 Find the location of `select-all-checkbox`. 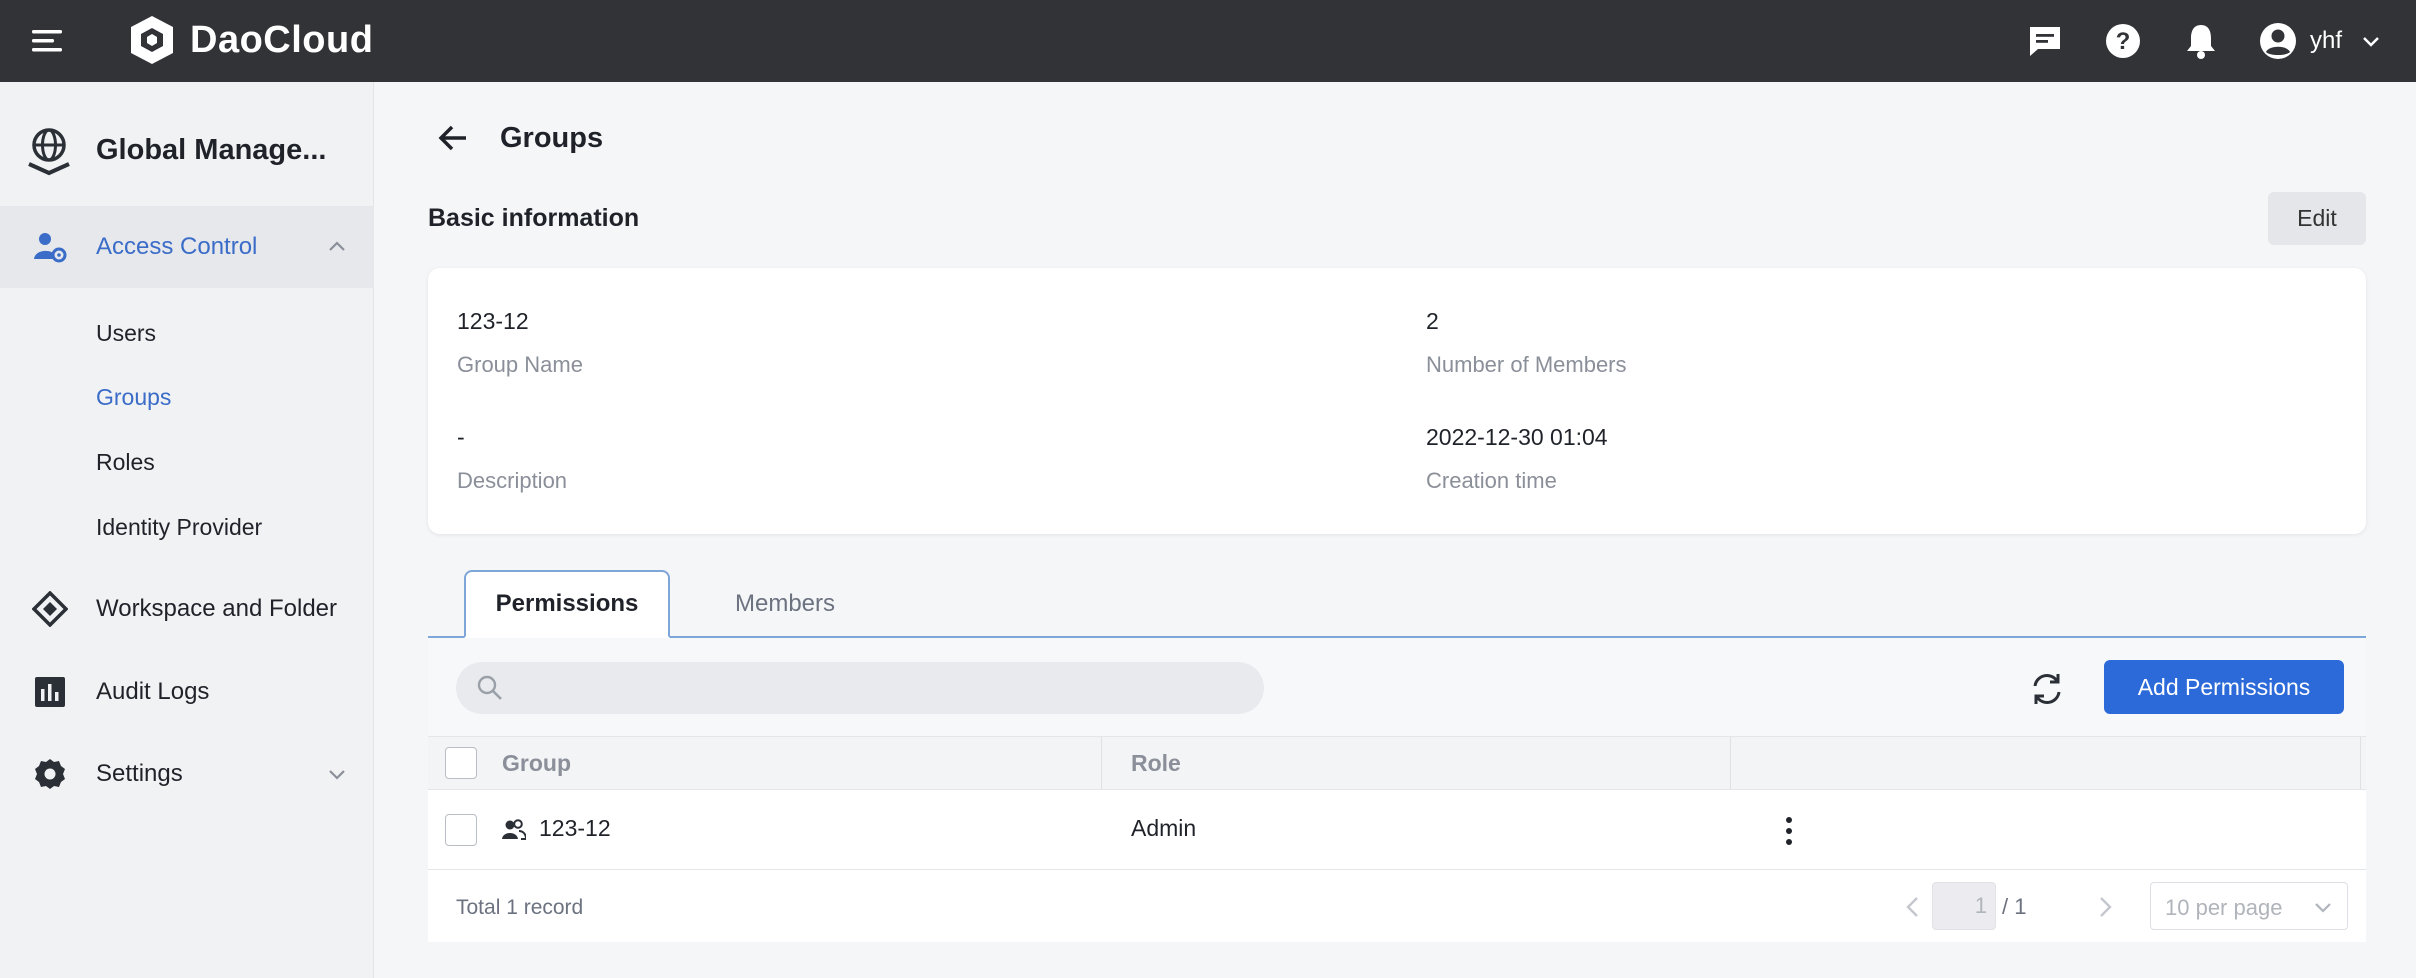

select-all-checkbox is located at coordinates (461, 763).